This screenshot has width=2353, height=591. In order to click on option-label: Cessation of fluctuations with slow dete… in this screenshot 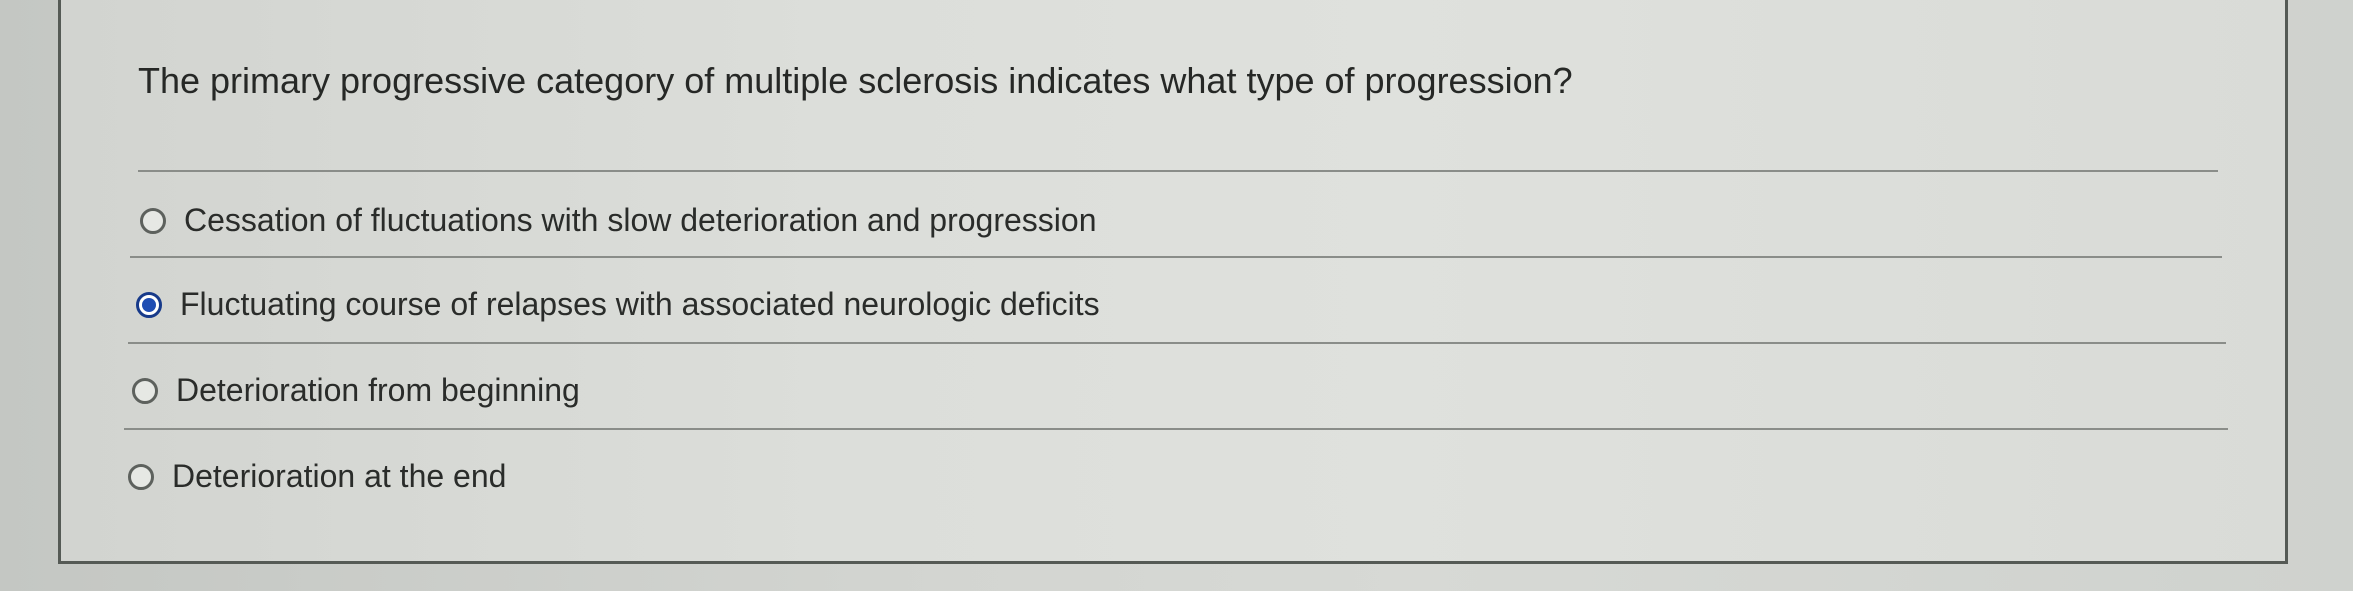, I will do `click(640, 220)`.